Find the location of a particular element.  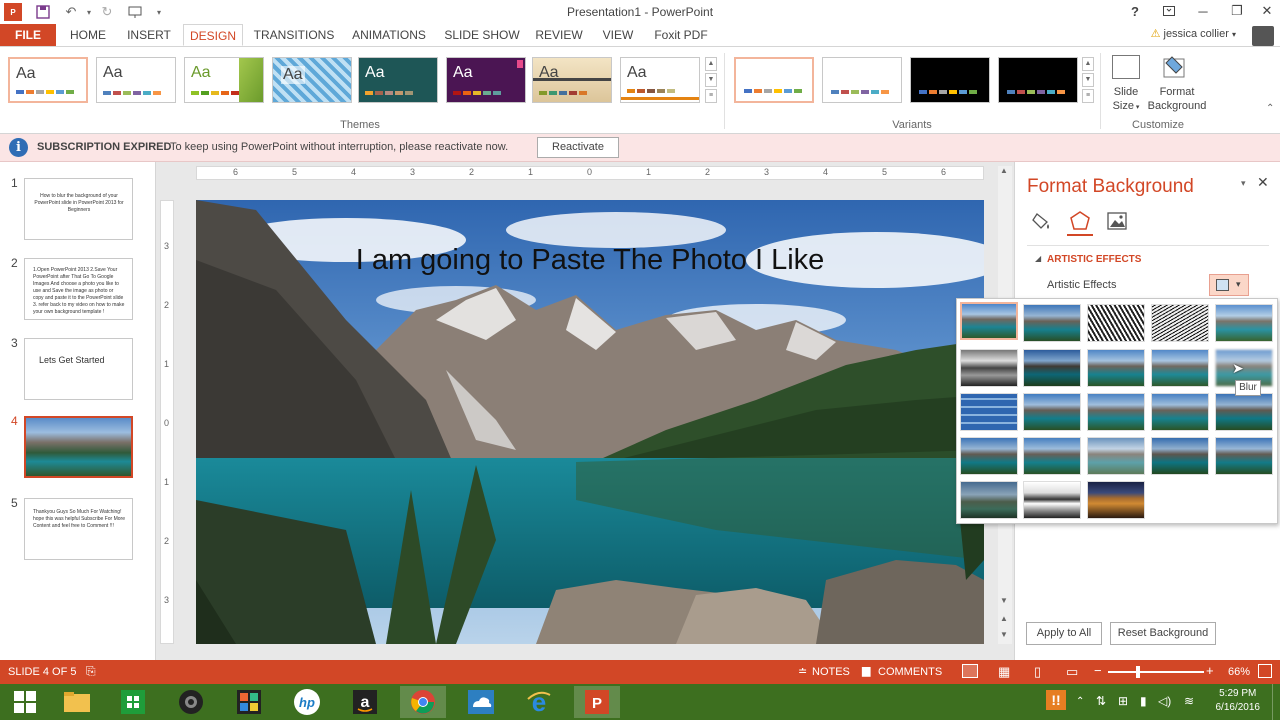

variants-more-icon: ≡ is located at coordinates (1088, 96).